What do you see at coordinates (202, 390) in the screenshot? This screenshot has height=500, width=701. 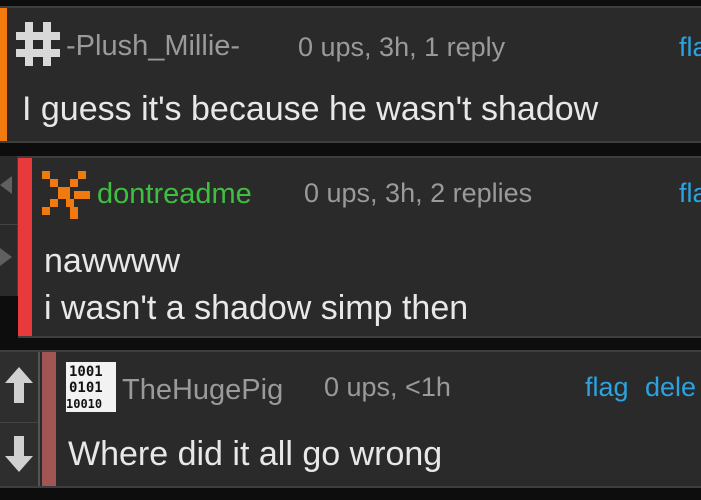 I see `comment-username: TheHugePig` at bounding box center [202, 390].